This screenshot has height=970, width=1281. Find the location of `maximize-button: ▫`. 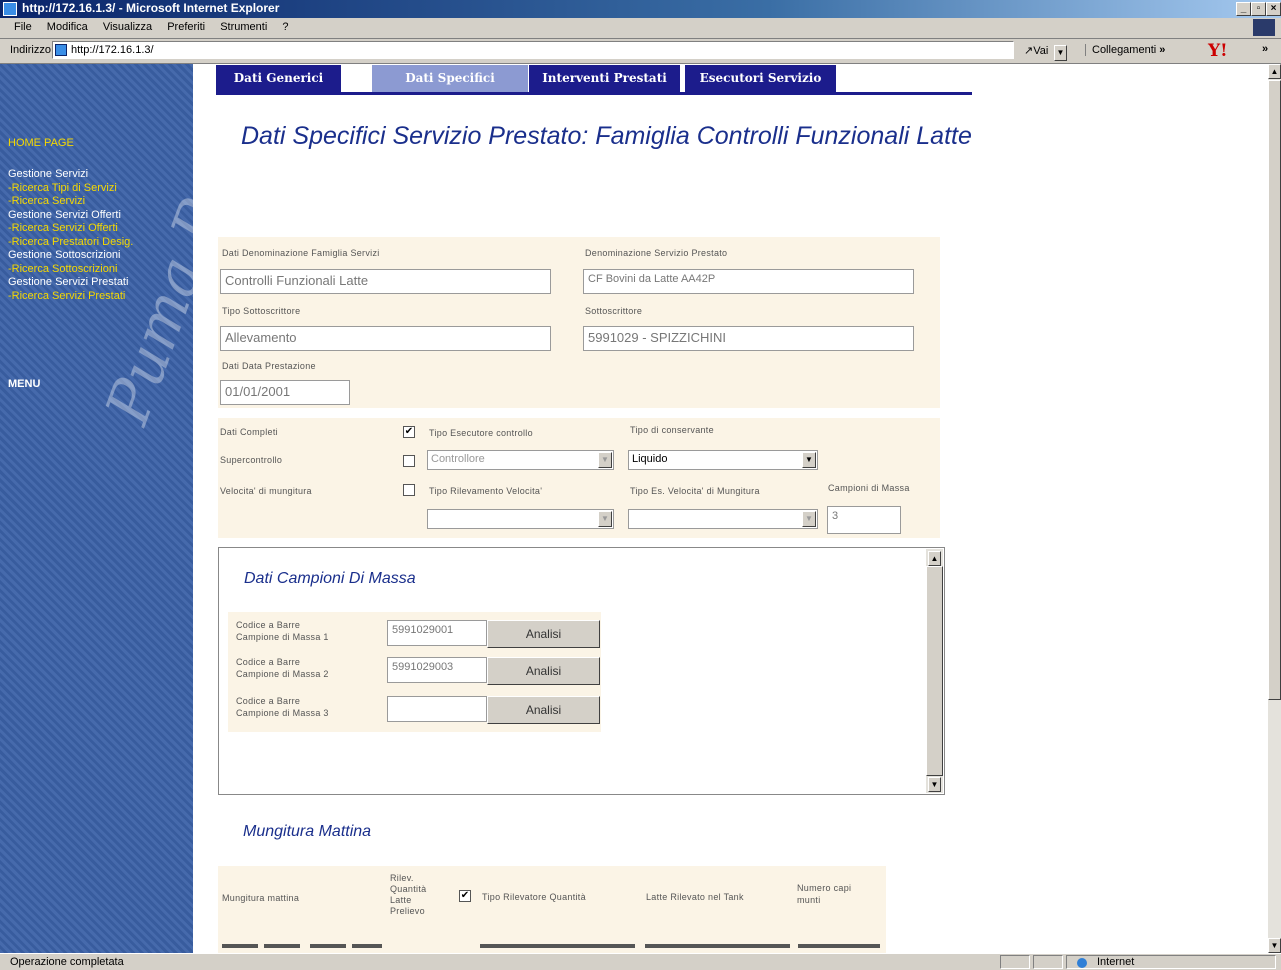

maximize-button: ▫ is located at coordinates (1258, 9).